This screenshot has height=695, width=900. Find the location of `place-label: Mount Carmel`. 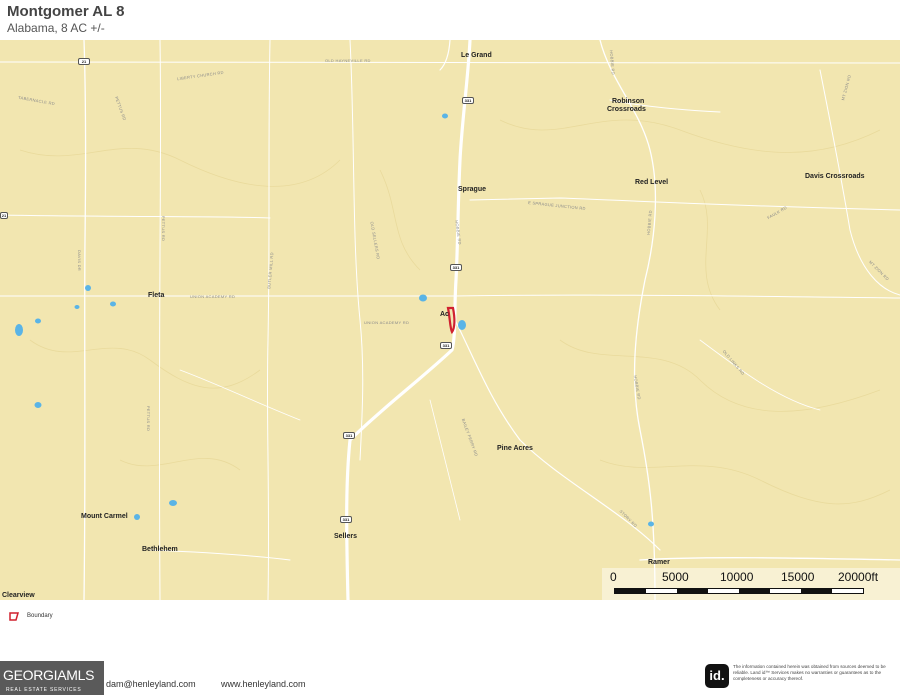

place-label: Mount Carmel is located at coordinates (104, 516).